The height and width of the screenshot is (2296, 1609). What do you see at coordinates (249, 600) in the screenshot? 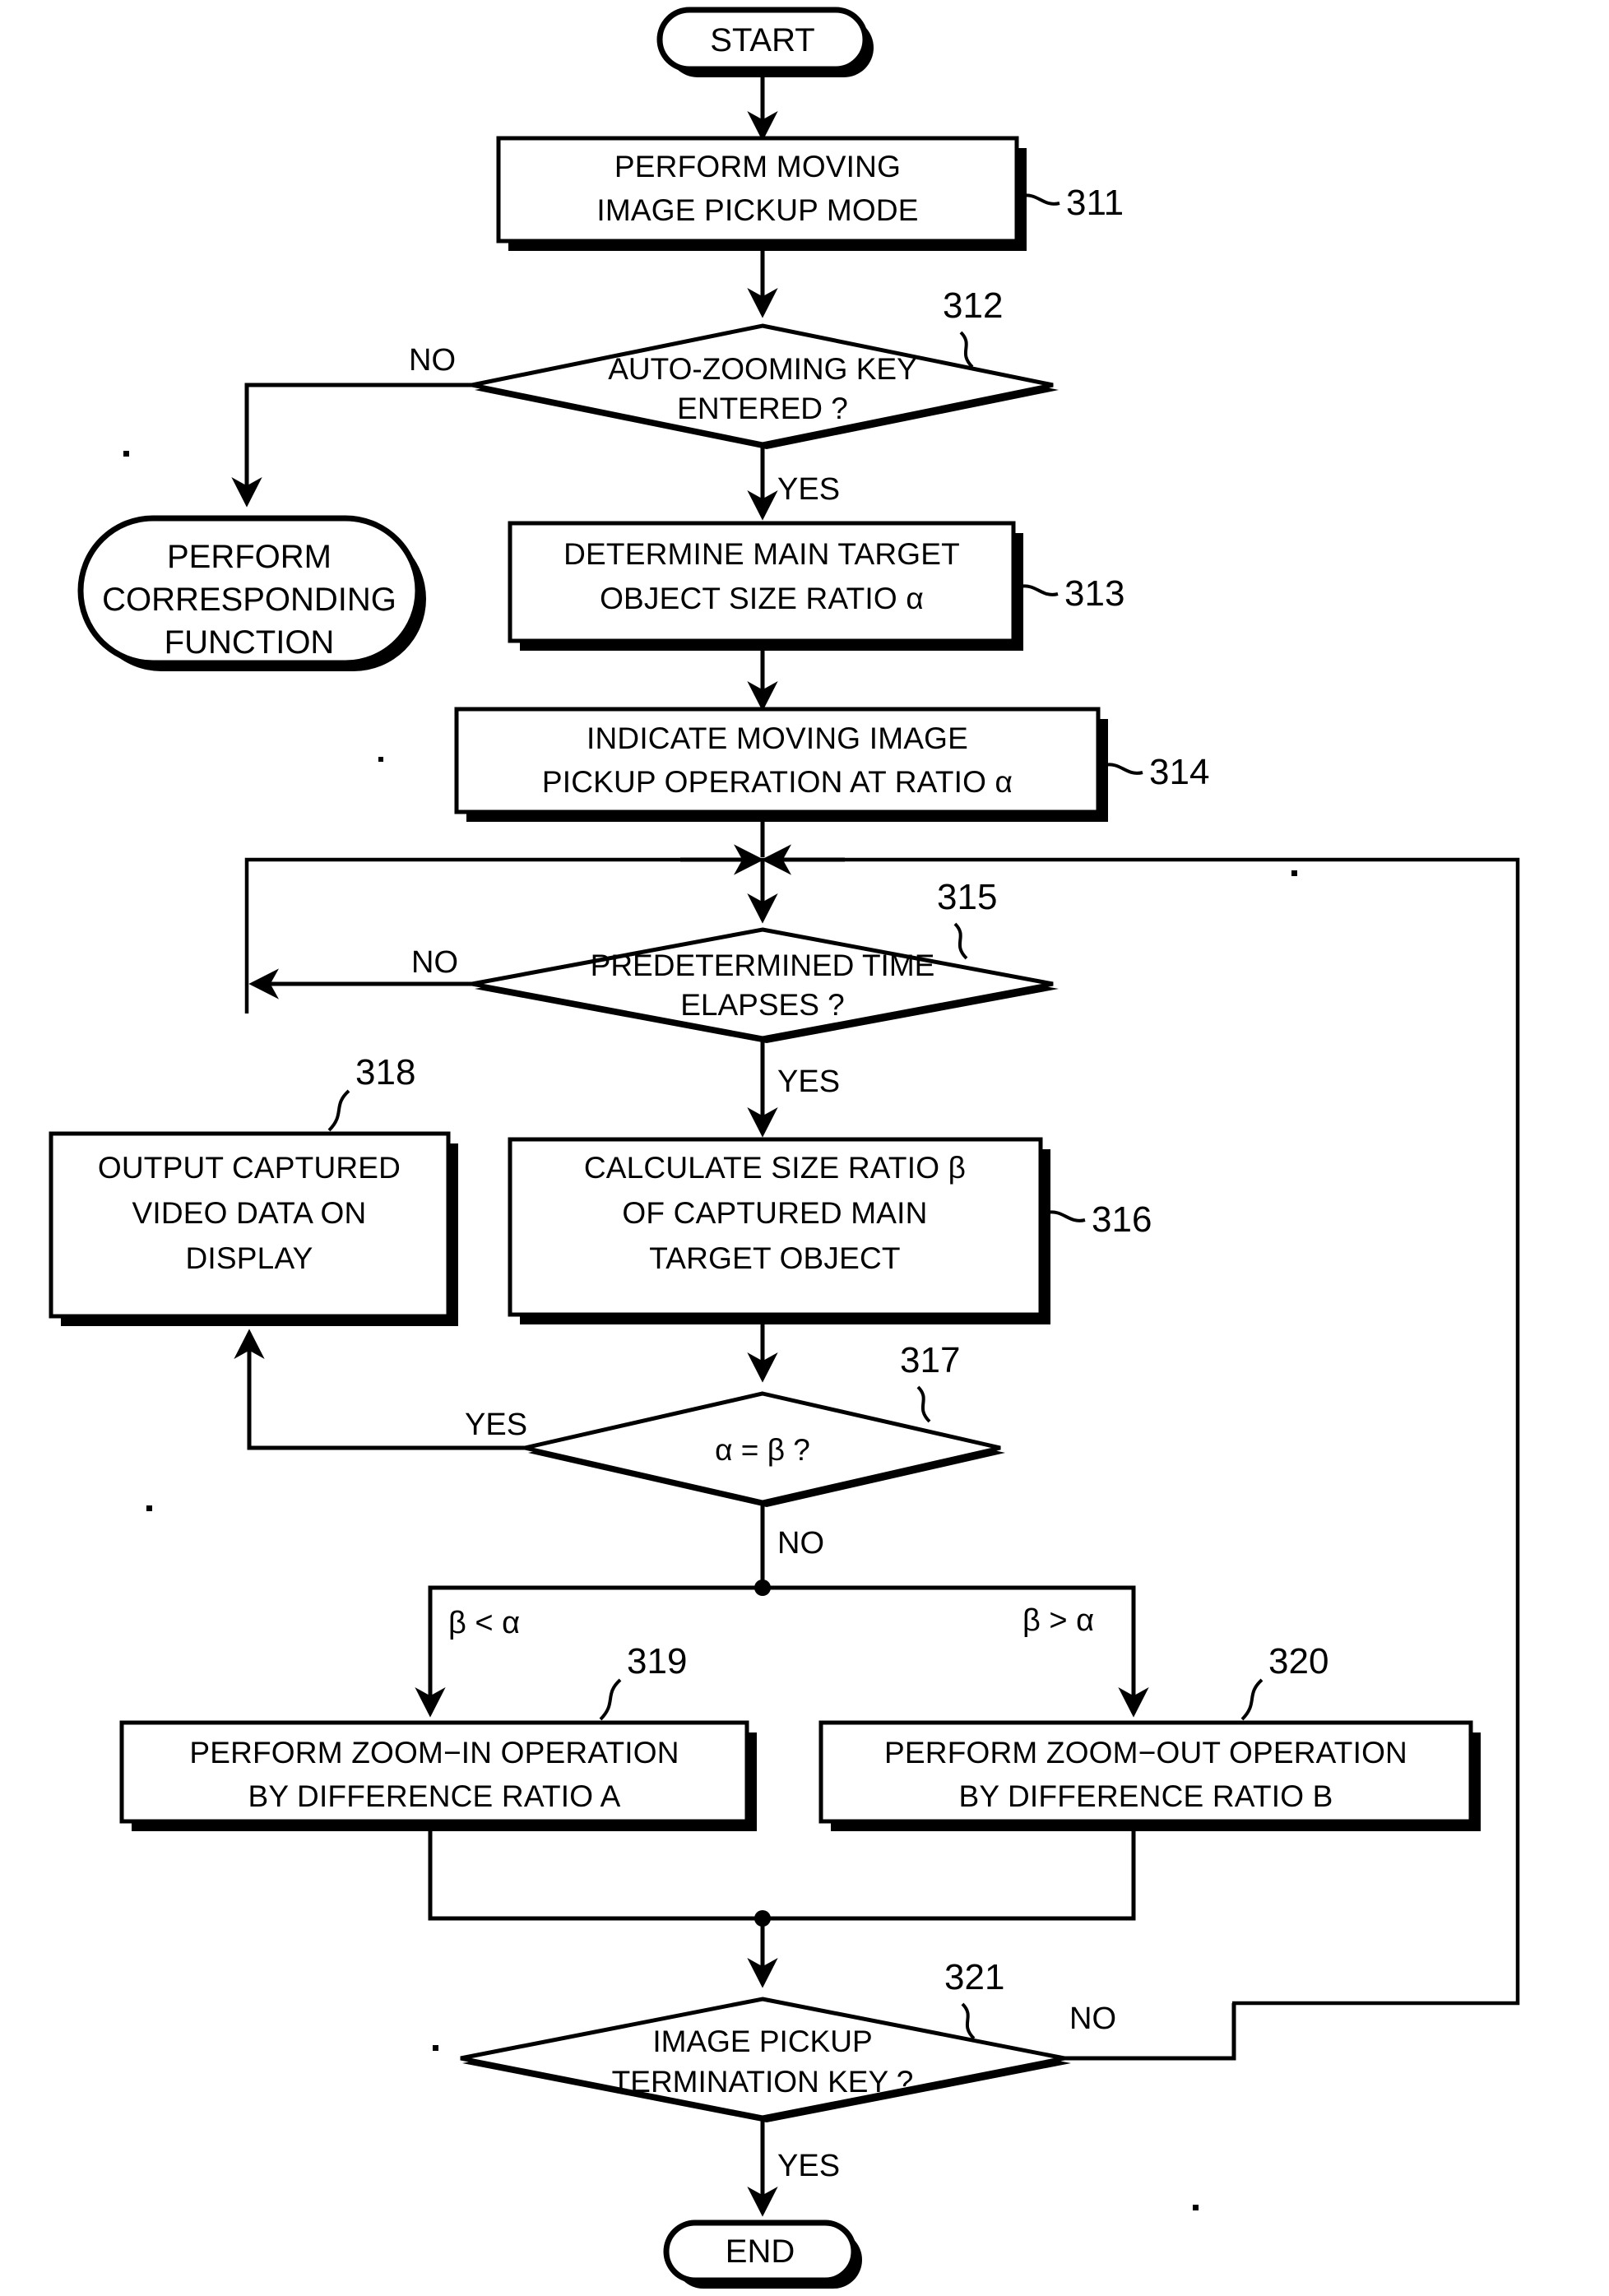
I see `node-corresp-line2: CORRESPONDING` at bounding box center [249, 600].